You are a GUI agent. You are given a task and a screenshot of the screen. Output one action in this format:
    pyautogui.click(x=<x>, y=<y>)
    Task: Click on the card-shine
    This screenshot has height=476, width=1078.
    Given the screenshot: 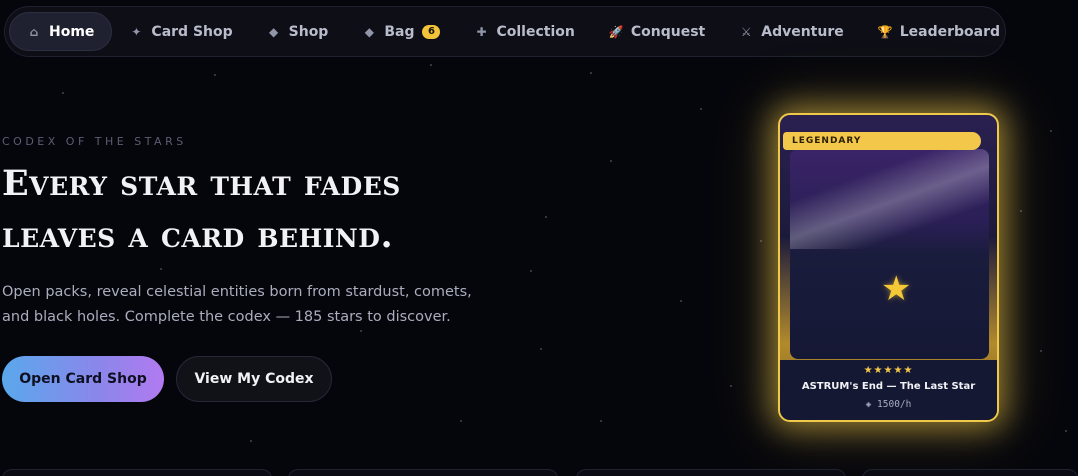 What is the action you would take?
    pyautogui.click(x=889, y=199)
    